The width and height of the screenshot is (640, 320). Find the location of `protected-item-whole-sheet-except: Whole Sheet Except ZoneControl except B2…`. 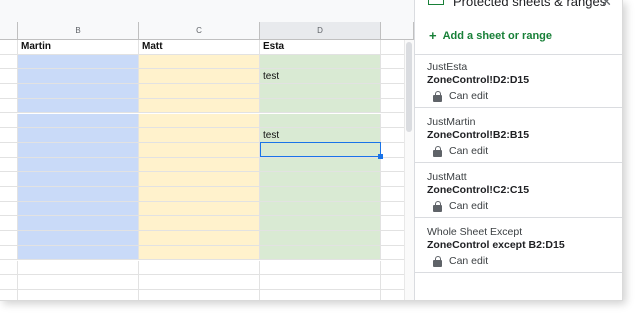

protected-item-whole-sheet-except: Whole Sheet Except ZoneControl except B2… is located at coordinates (522, 246).